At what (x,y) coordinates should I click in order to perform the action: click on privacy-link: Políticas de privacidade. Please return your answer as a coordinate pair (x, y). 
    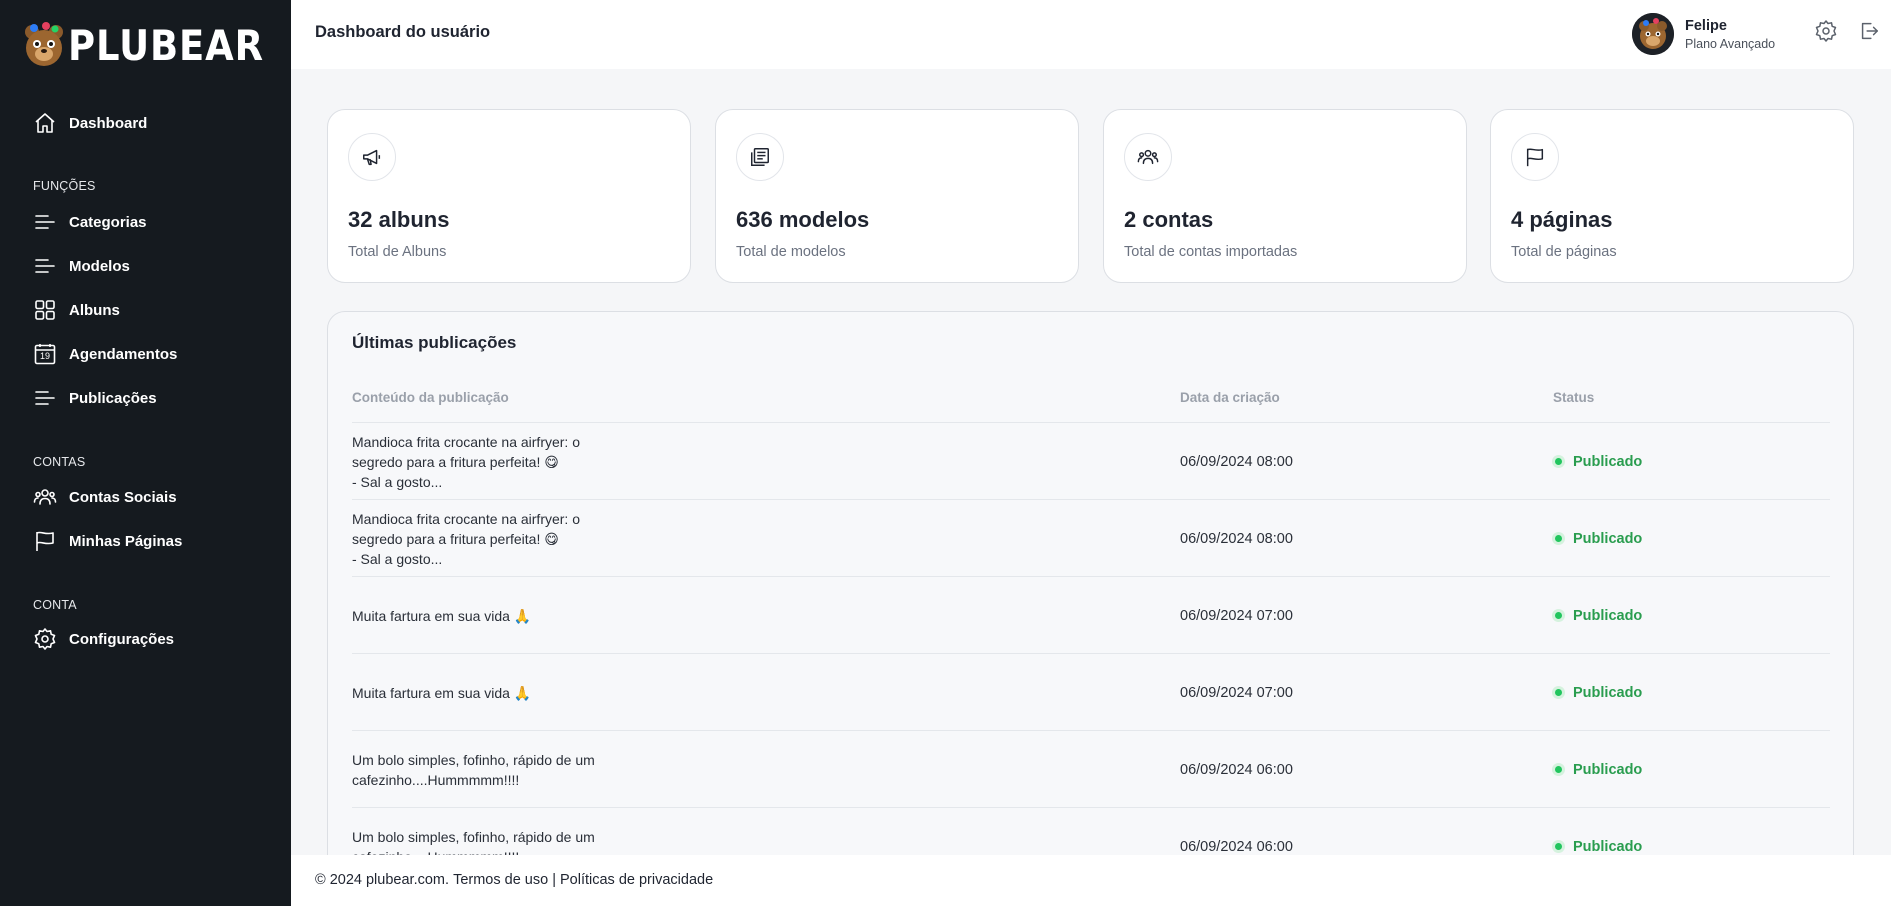
    Looking at the image, I should click on (636, 880).